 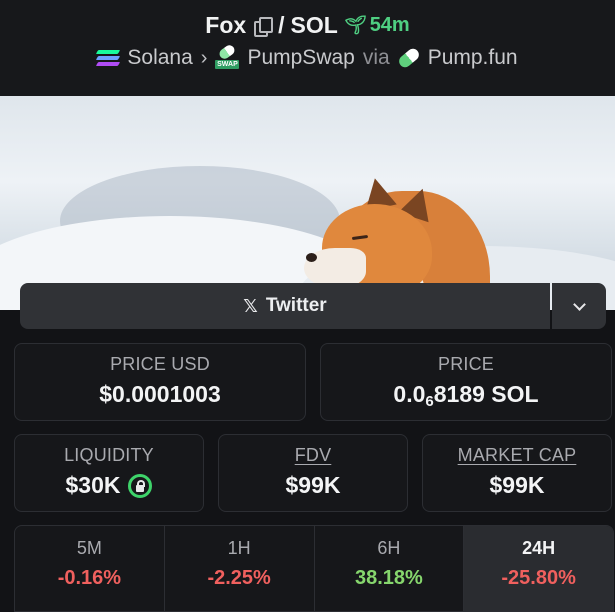 I want to click on pair-age: 🌱︎ 54m, so click(x=377, y=25).